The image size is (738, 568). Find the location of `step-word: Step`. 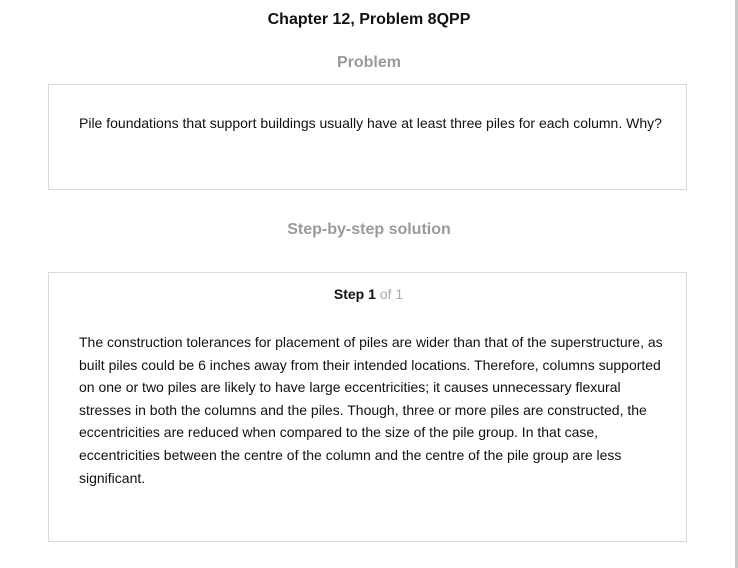

step-word: Step is located at coordinates (349, 294).